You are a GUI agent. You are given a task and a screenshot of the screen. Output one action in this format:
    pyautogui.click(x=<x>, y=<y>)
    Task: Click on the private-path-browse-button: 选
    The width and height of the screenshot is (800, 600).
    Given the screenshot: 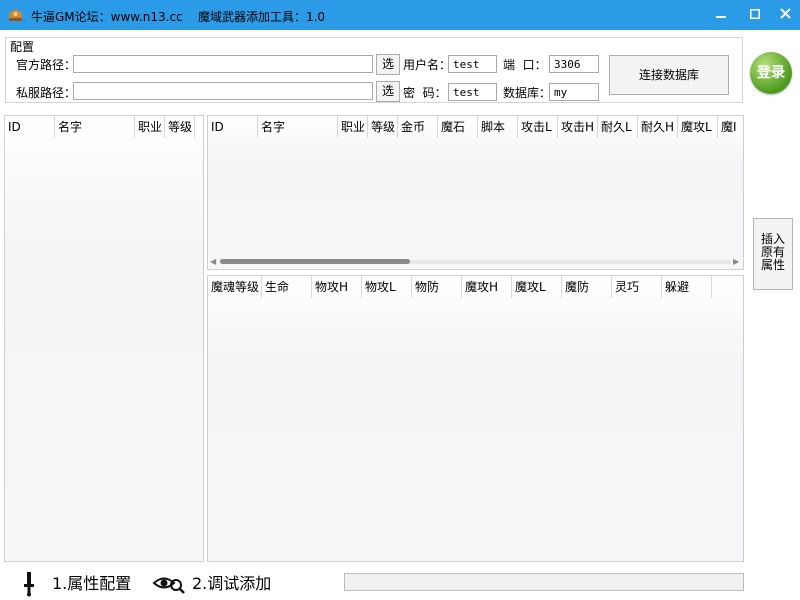 What is the action you would take?
    pyautogui.click(x=388, y=91)
    